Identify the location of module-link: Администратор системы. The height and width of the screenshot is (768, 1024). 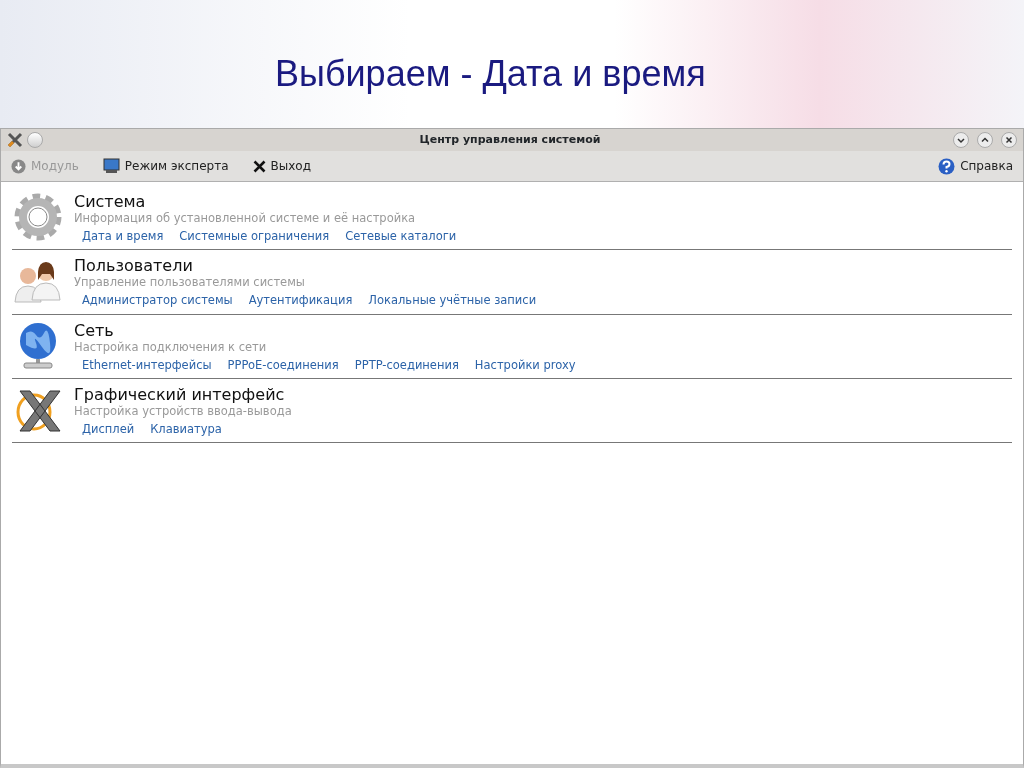
(157, 301).